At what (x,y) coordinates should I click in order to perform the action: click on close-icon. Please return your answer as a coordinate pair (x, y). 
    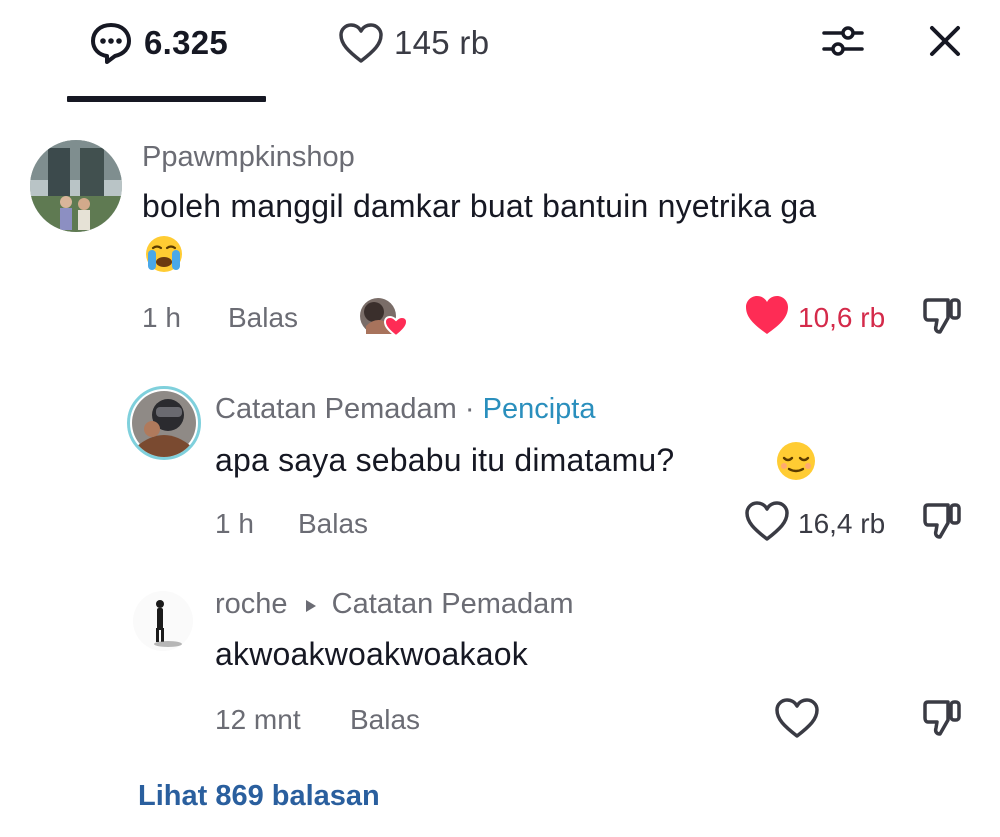
    Looking at the image, I should click on (945, 43).